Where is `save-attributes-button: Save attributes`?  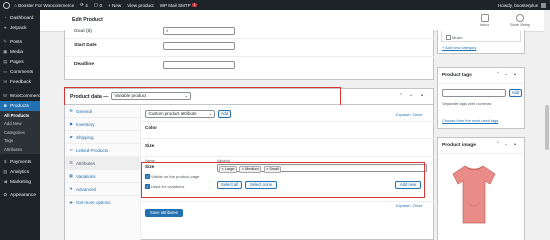 save-attributes-button: Save attributes is located at coordinates (164, 213).